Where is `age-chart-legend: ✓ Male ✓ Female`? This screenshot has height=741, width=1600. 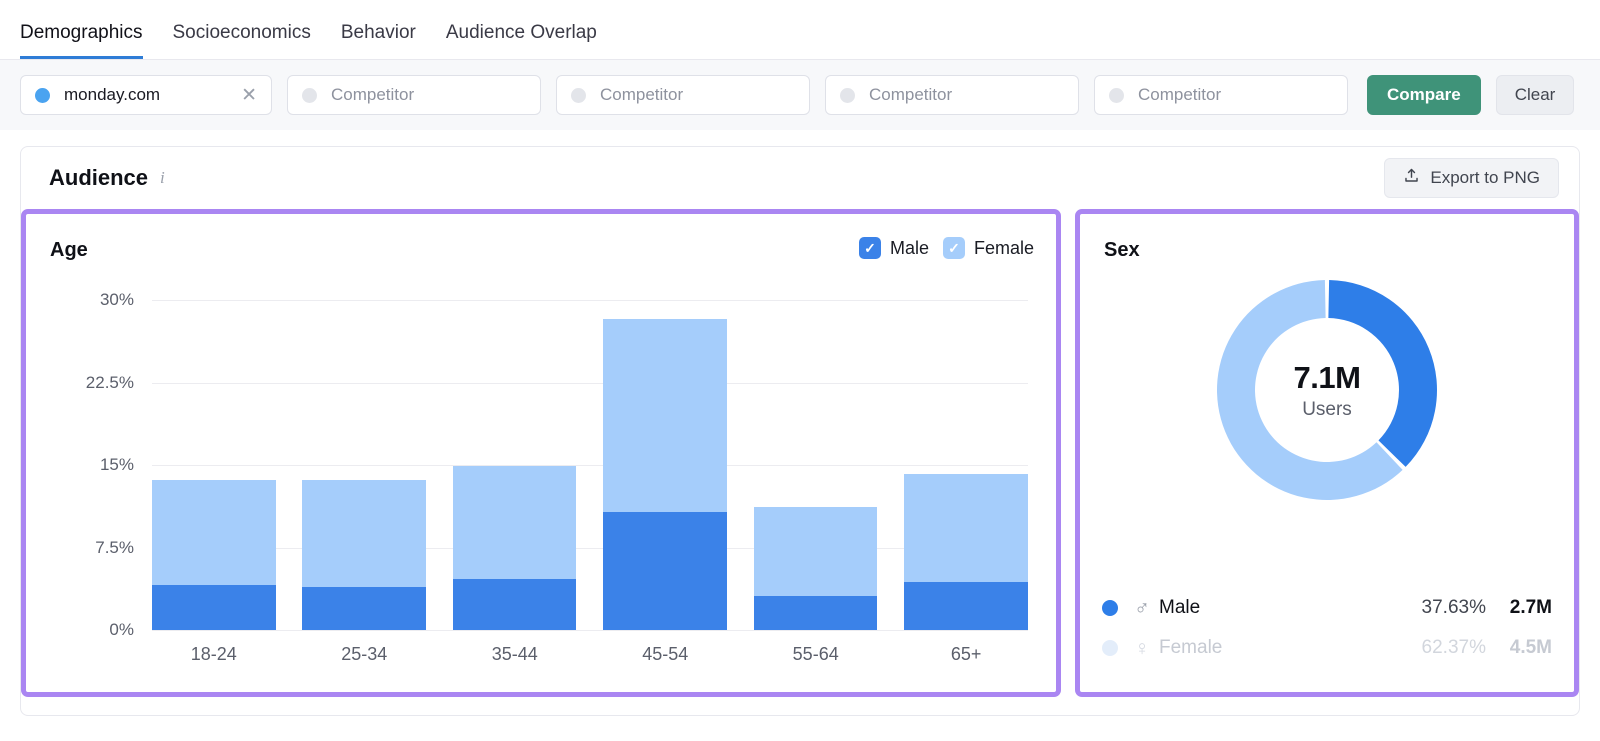
age-chart-legend: ✓ Male ✓ Female is located at coordinates (946, 248).